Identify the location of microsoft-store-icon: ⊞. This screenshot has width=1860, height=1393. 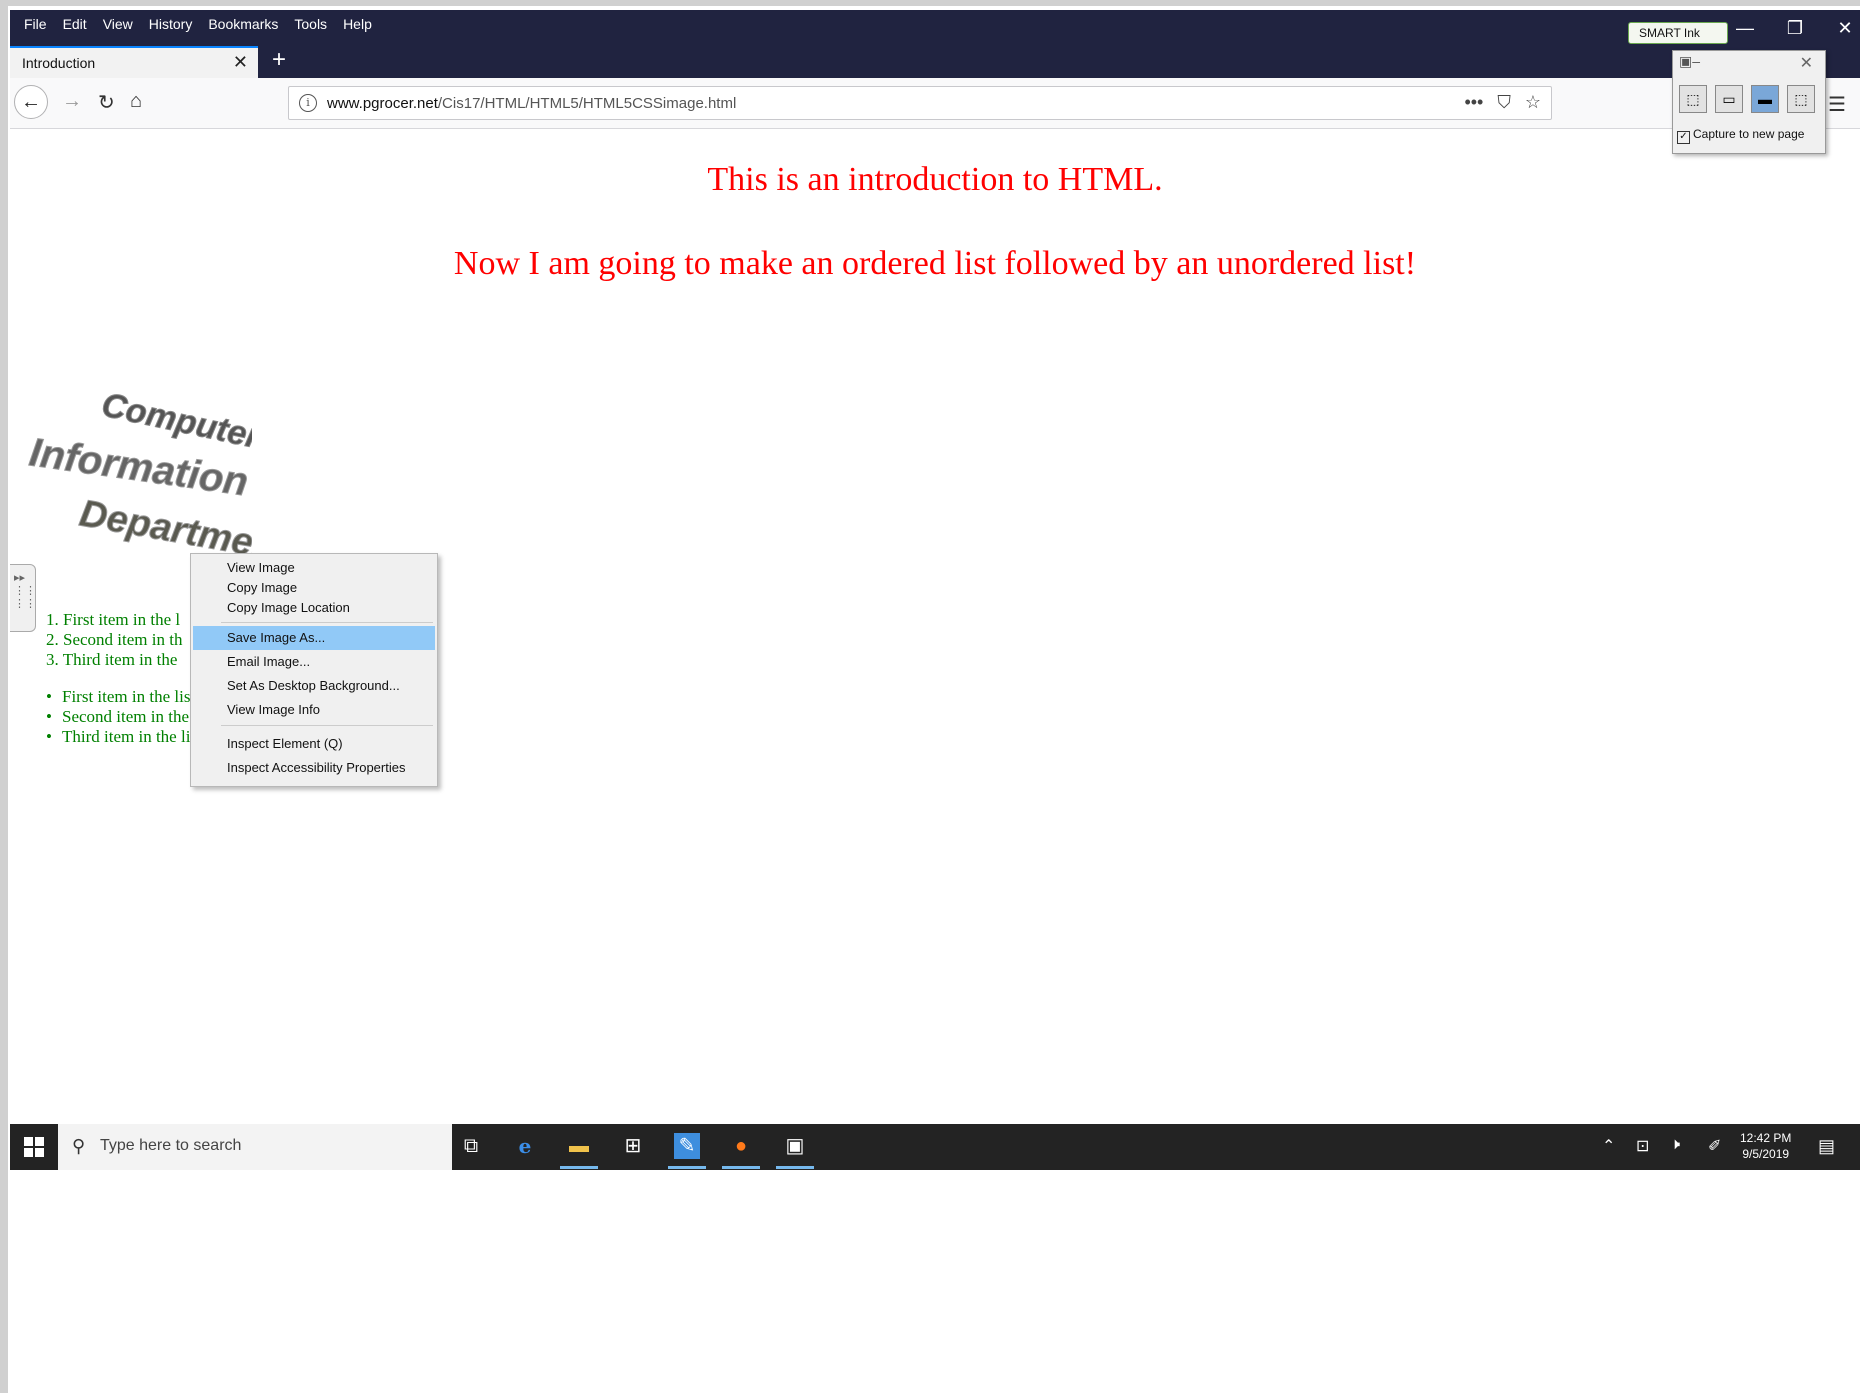
(633, 1146).